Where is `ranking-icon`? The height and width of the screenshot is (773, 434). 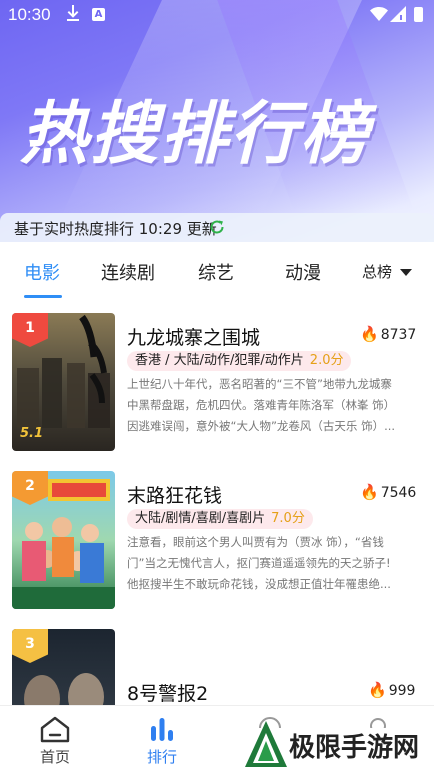
ranking-icon is located at coordinates (162, 729).